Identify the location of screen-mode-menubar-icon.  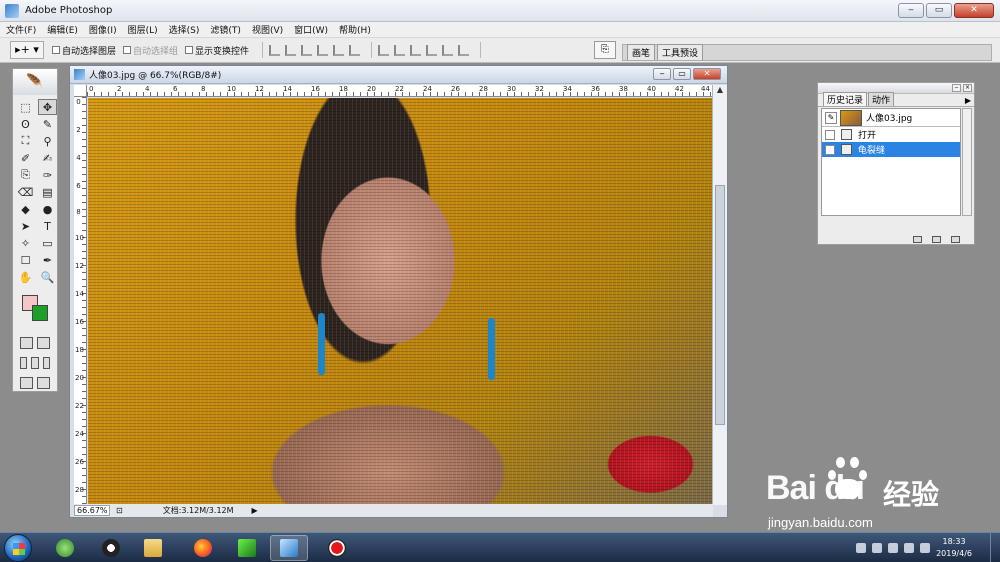
(35, 363).